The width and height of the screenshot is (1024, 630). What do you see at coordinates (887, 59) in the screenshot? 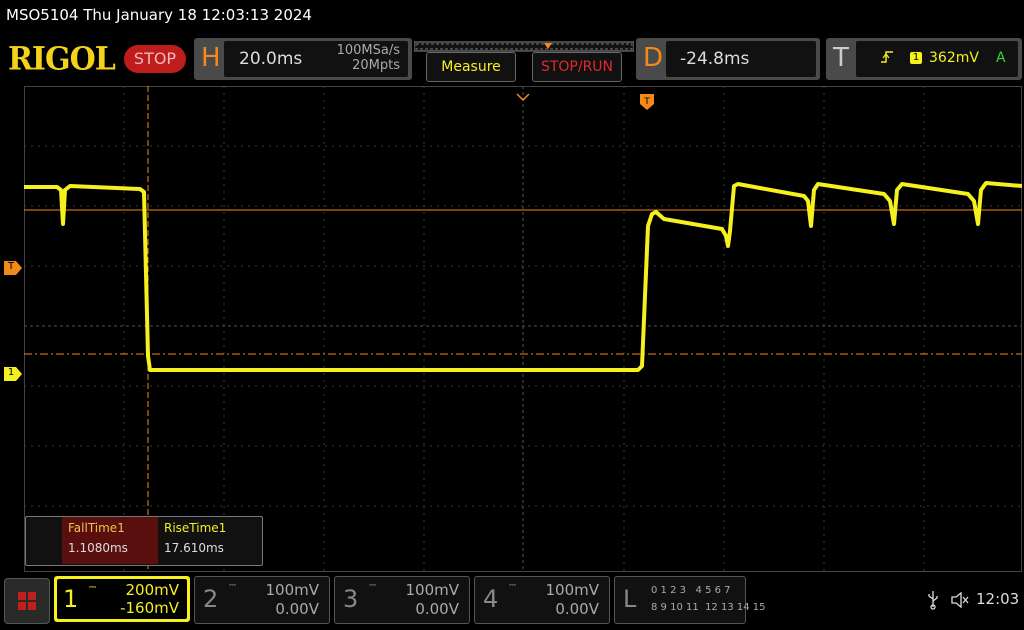
I see `rising-edge-icon` at bounding box center [887, 59].